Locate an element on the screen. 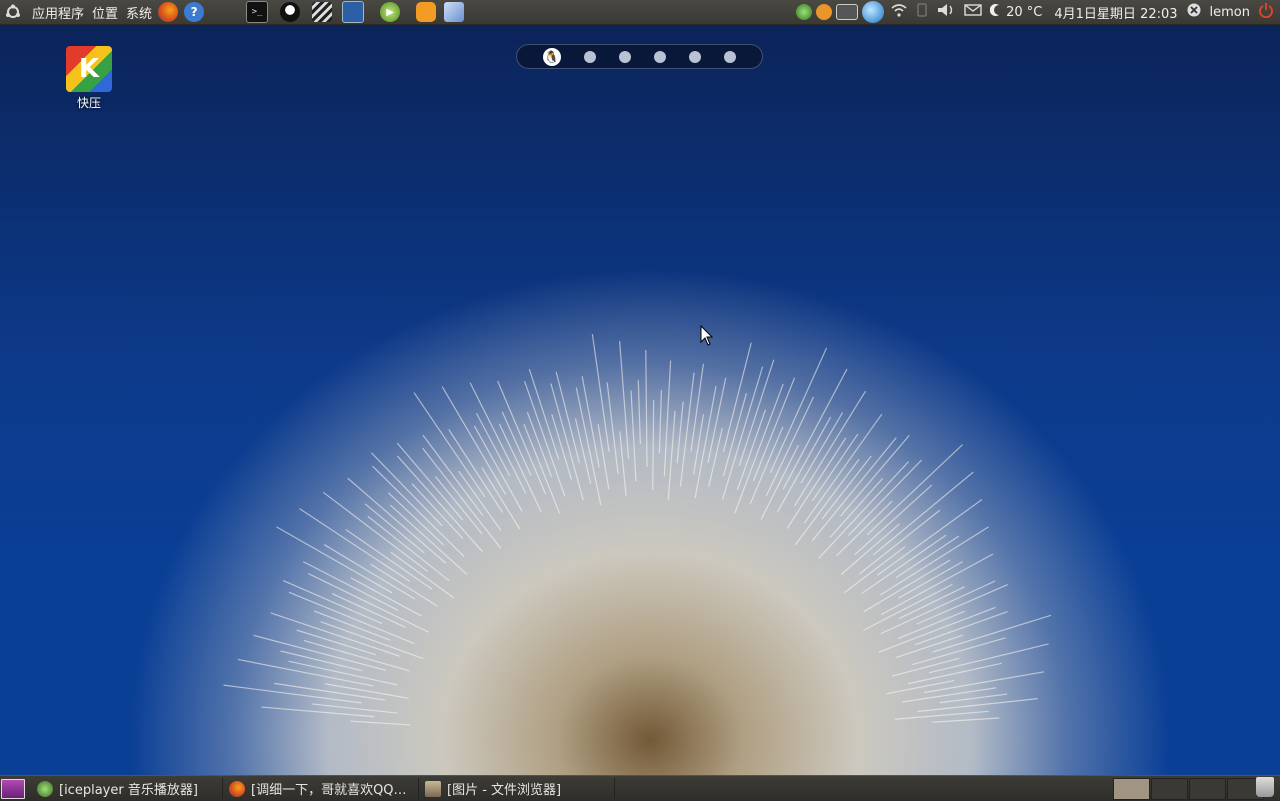  task-label: [iceplayer 音乐播放器] is located at coordinates (128, 790).